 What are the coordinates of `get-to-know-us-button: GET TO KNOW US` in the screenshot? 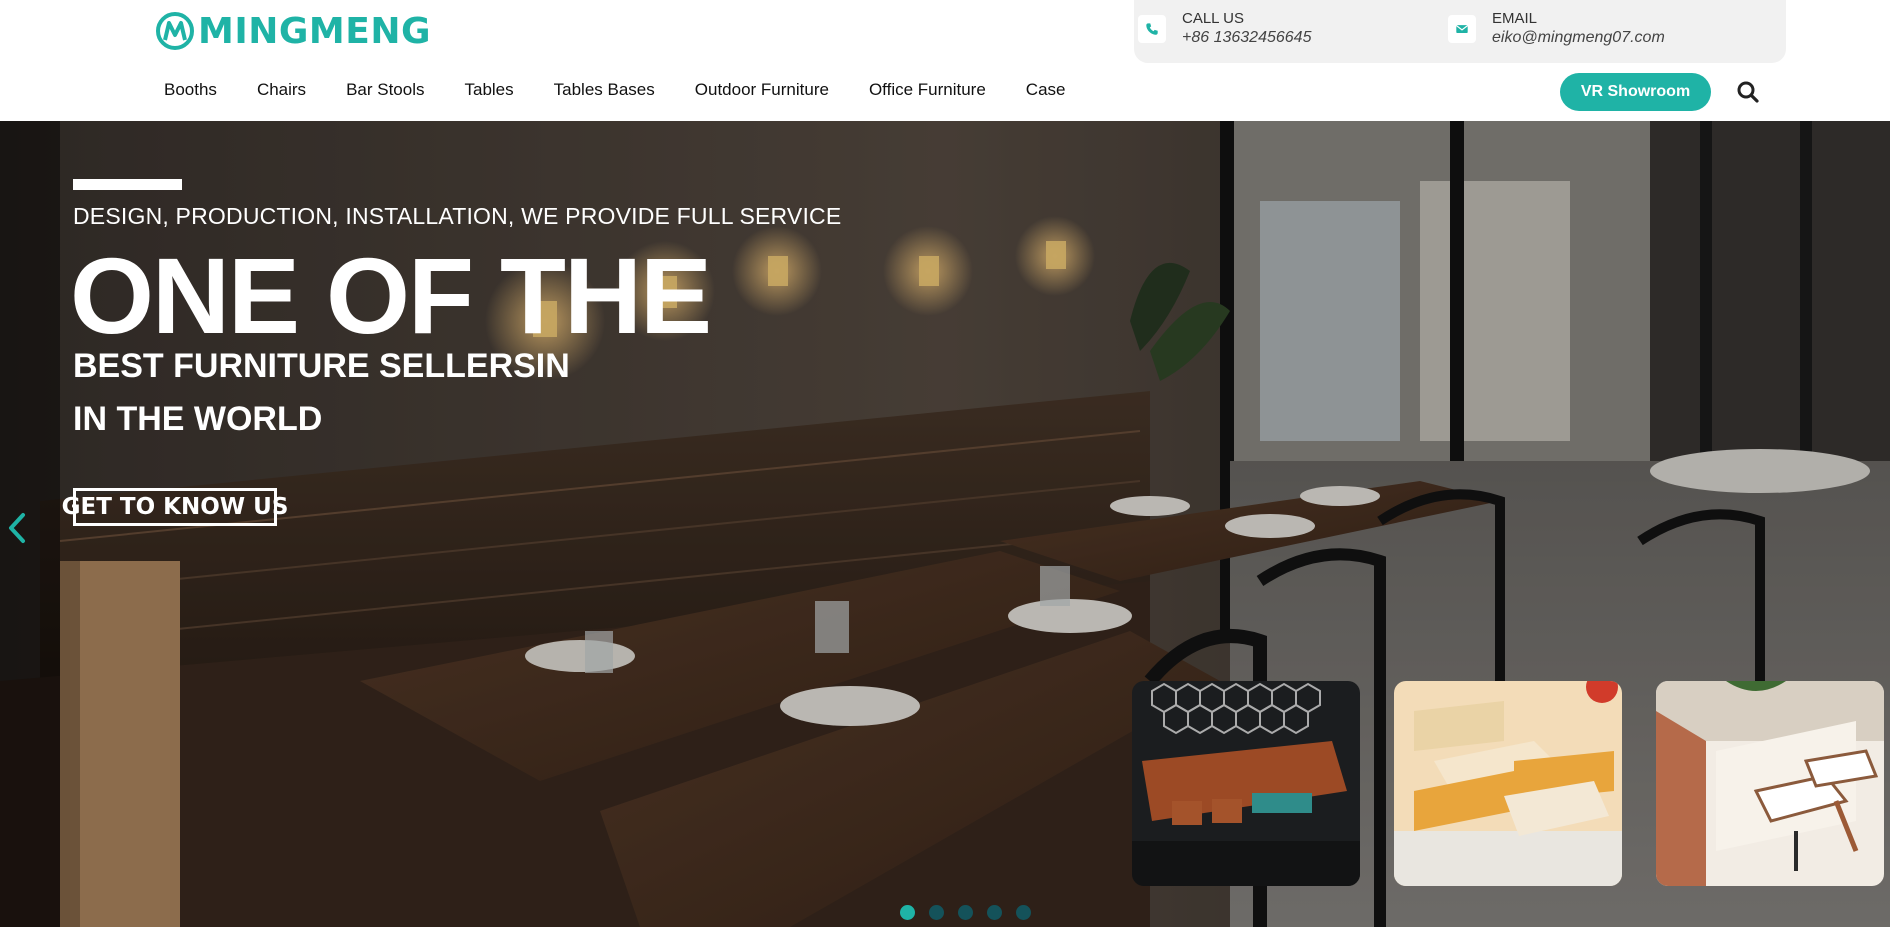 It's located at (175, 507).